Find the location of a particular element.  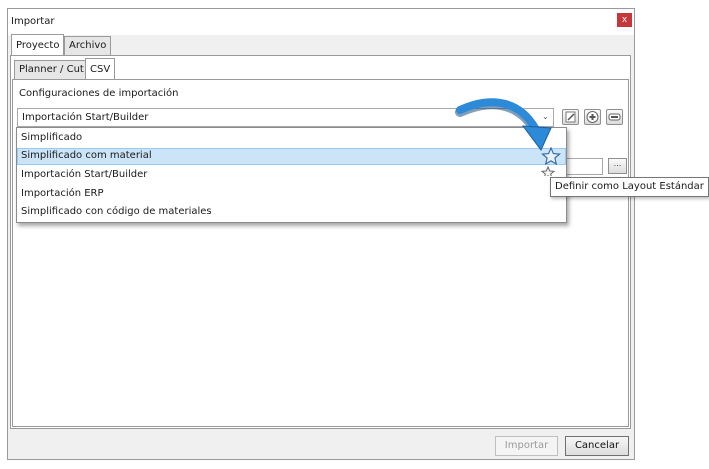

tooltip: Definir como Layout Estándar is located at coordinates (629, 187).